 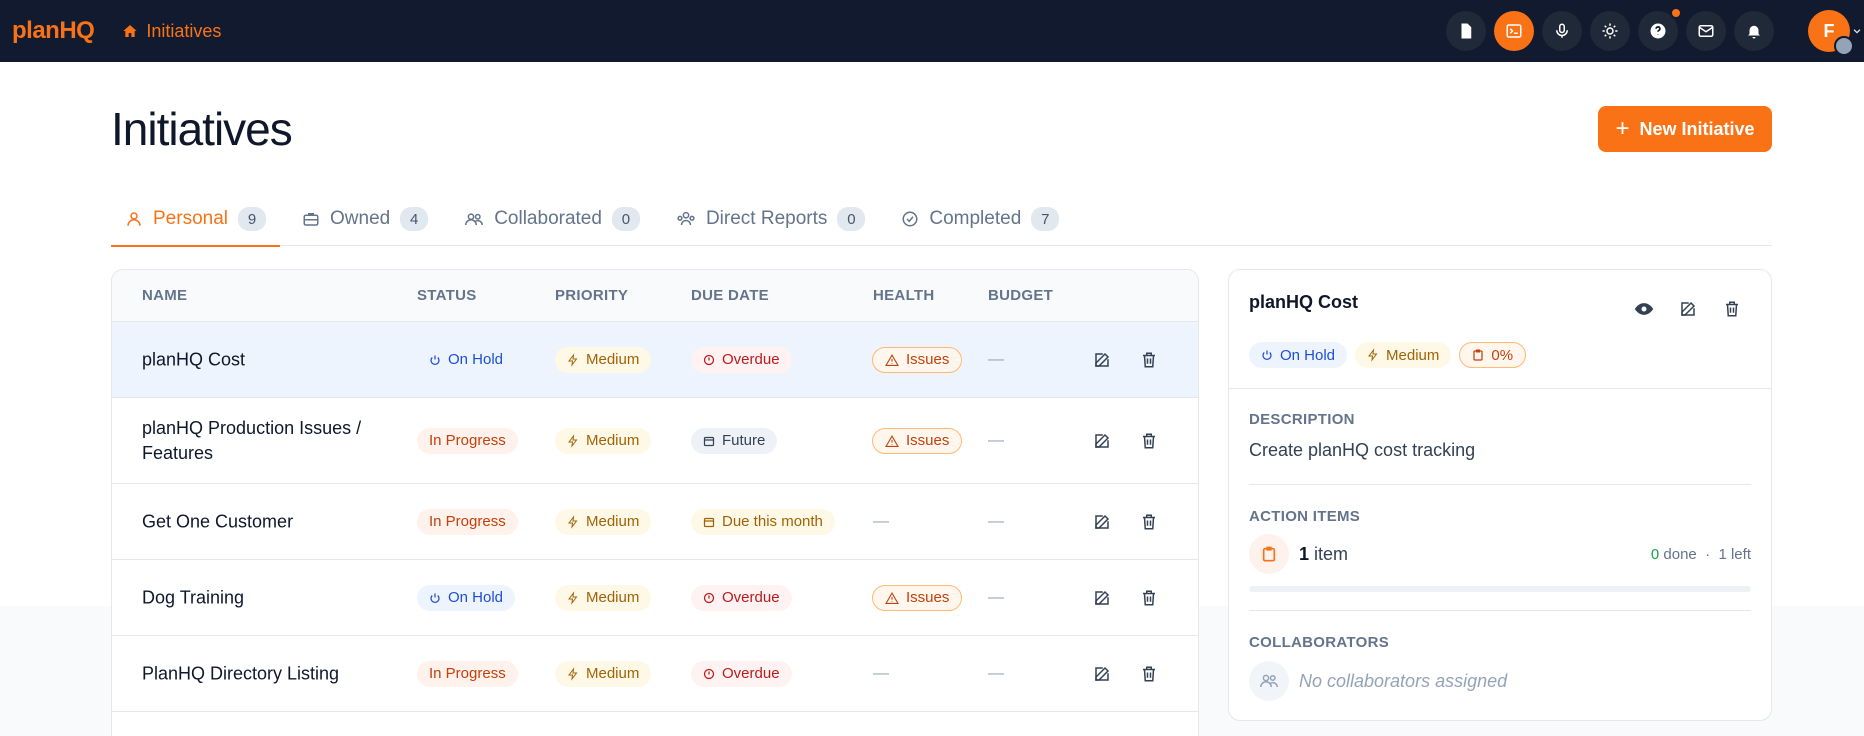 I want to click on divider, so click(x=1500, y=610).